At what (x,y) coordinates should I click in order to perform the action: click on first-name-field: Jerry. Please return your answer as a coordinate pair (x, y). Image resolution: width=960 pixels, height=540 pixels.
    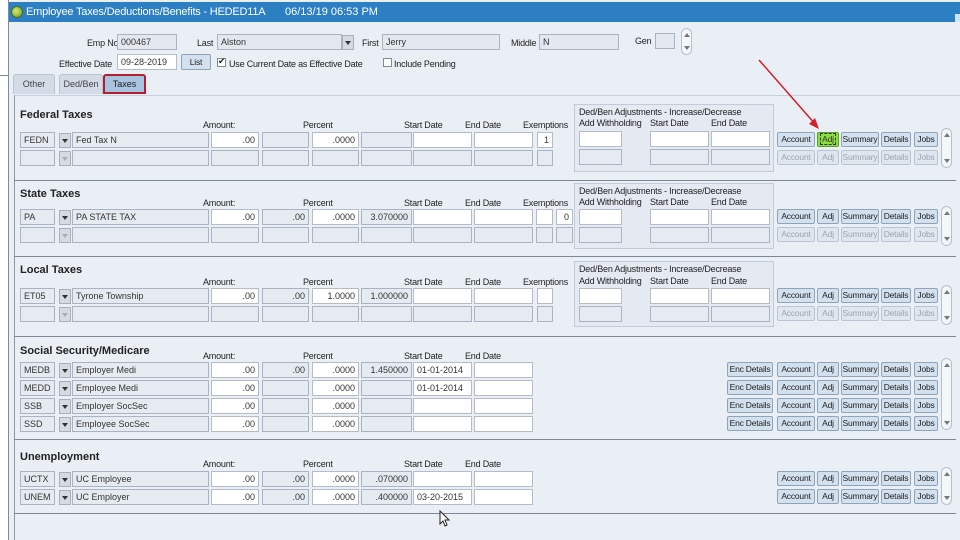
    Looking at the image, I should click on (441, 42).